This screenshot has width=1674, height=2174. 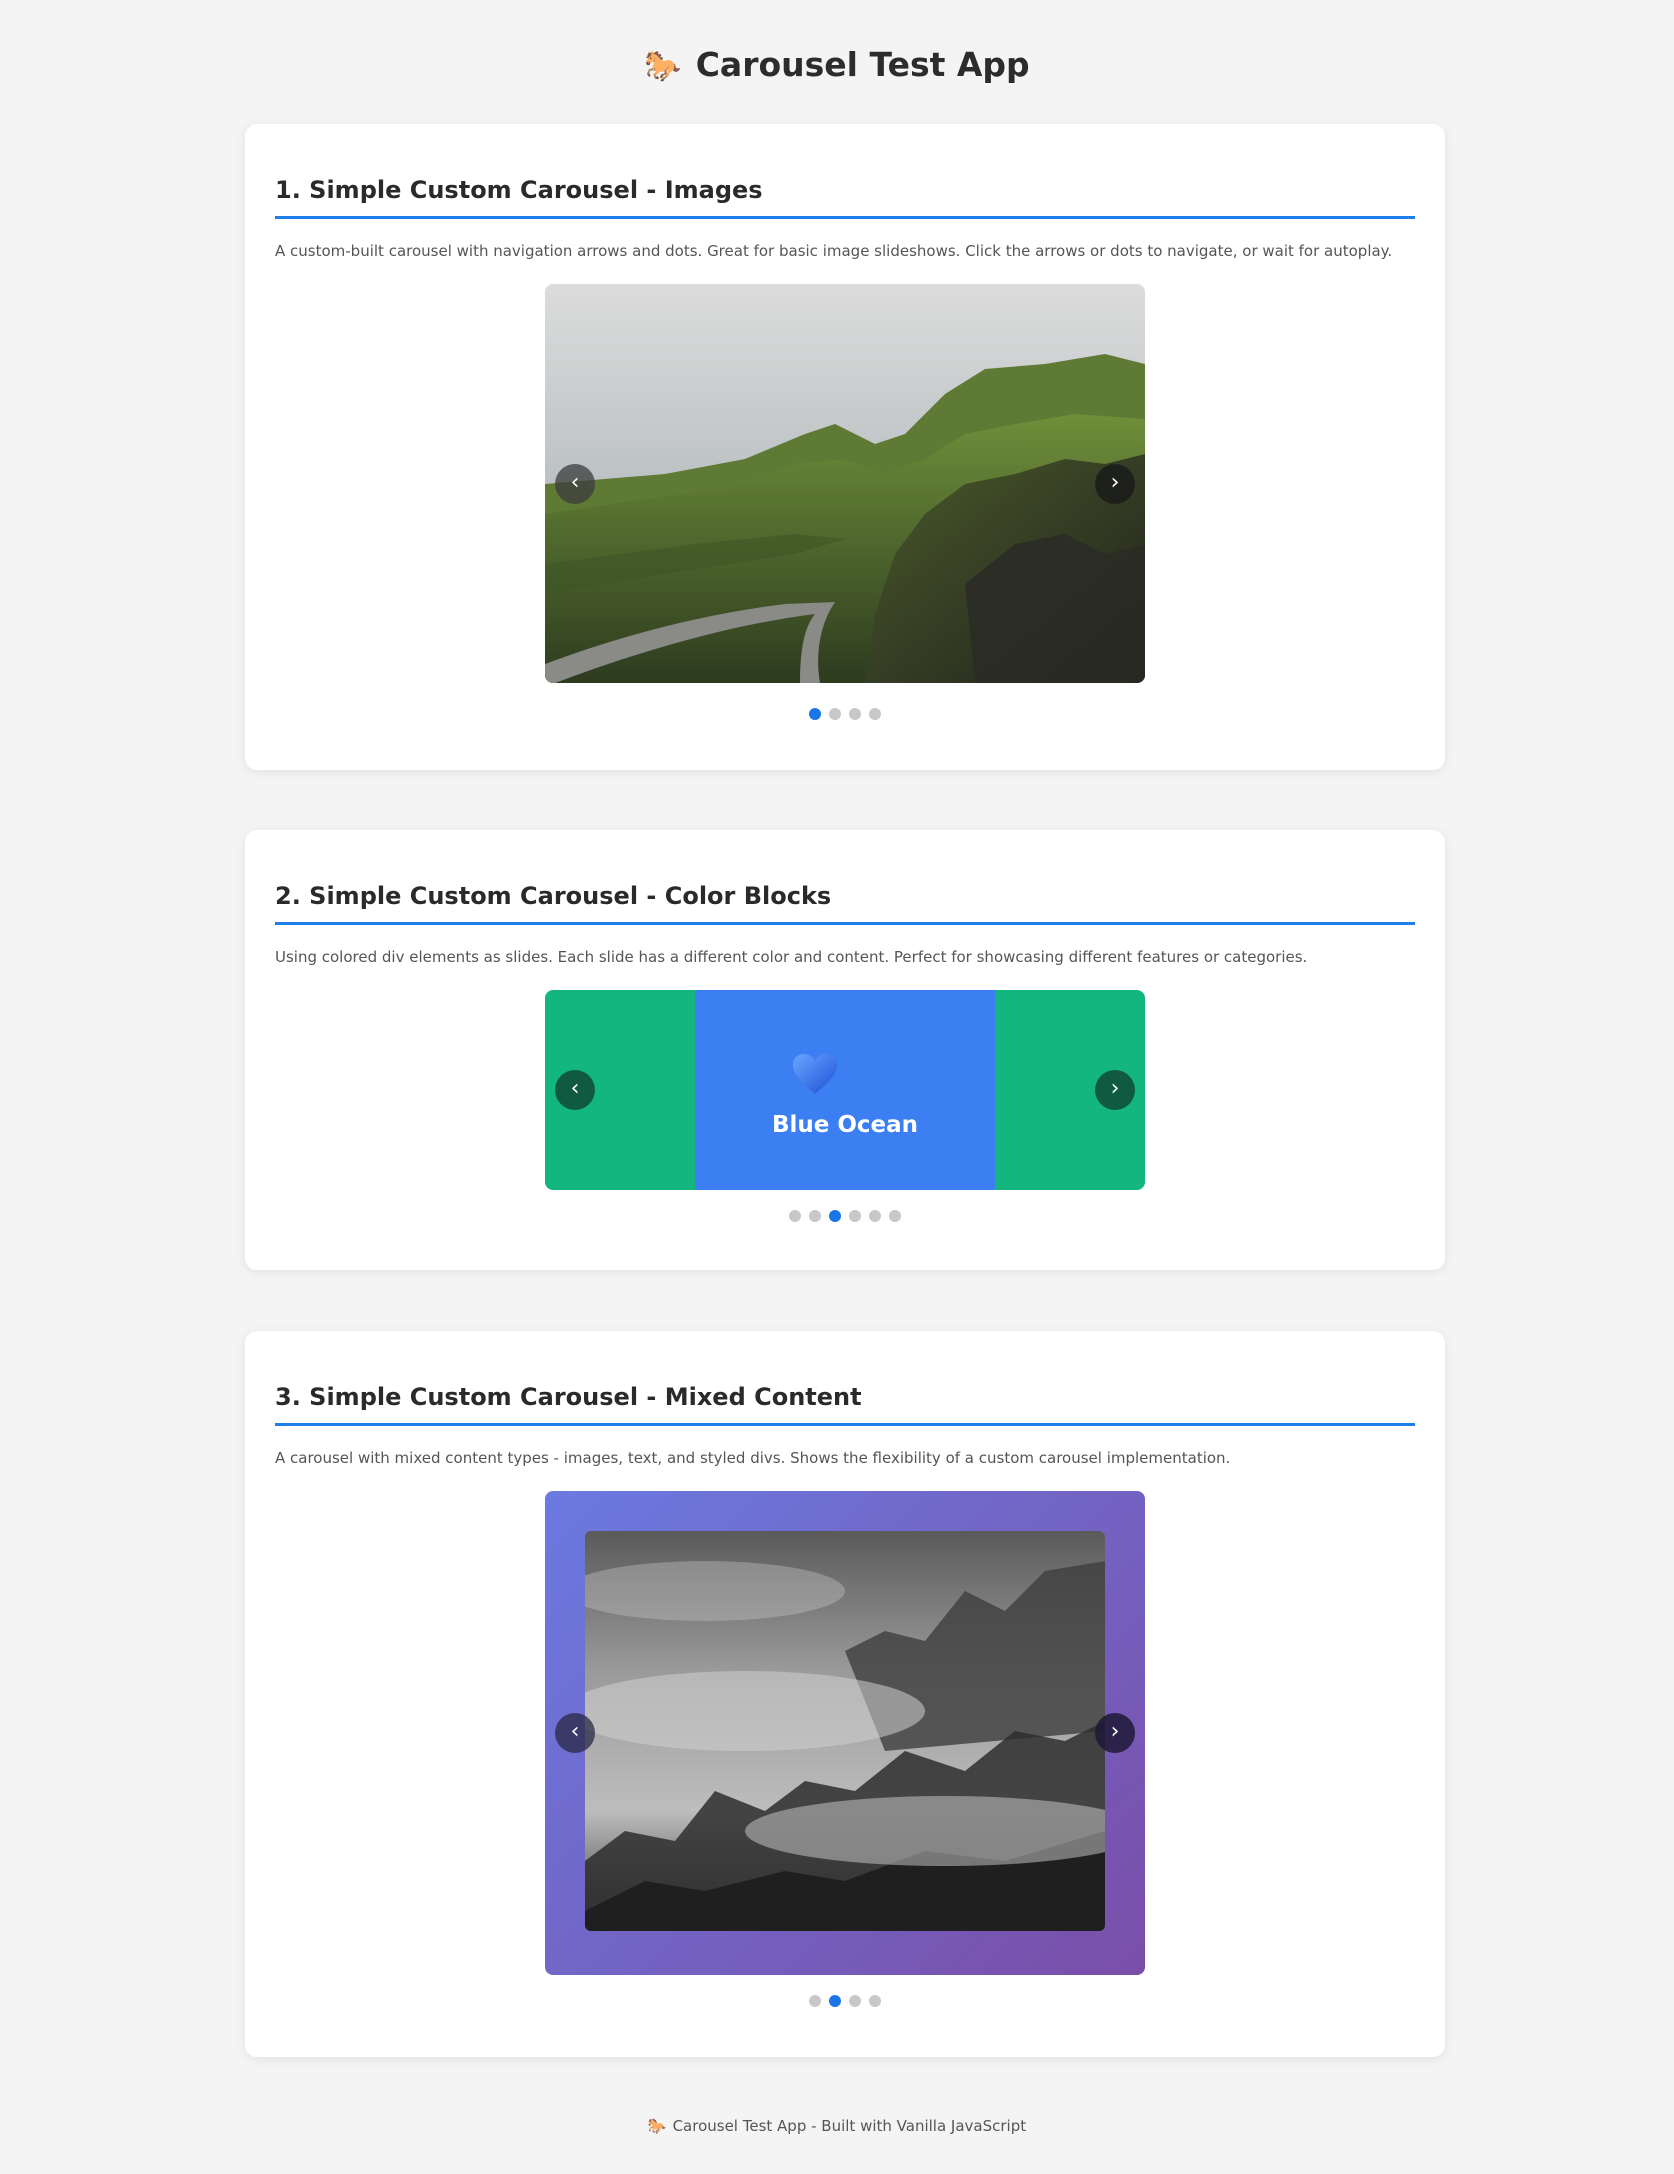 What do you see at coordinates (862, 64) in the screenshot?
I see `app-title-text: Carousel Test App` at bounding box center [862, 64].